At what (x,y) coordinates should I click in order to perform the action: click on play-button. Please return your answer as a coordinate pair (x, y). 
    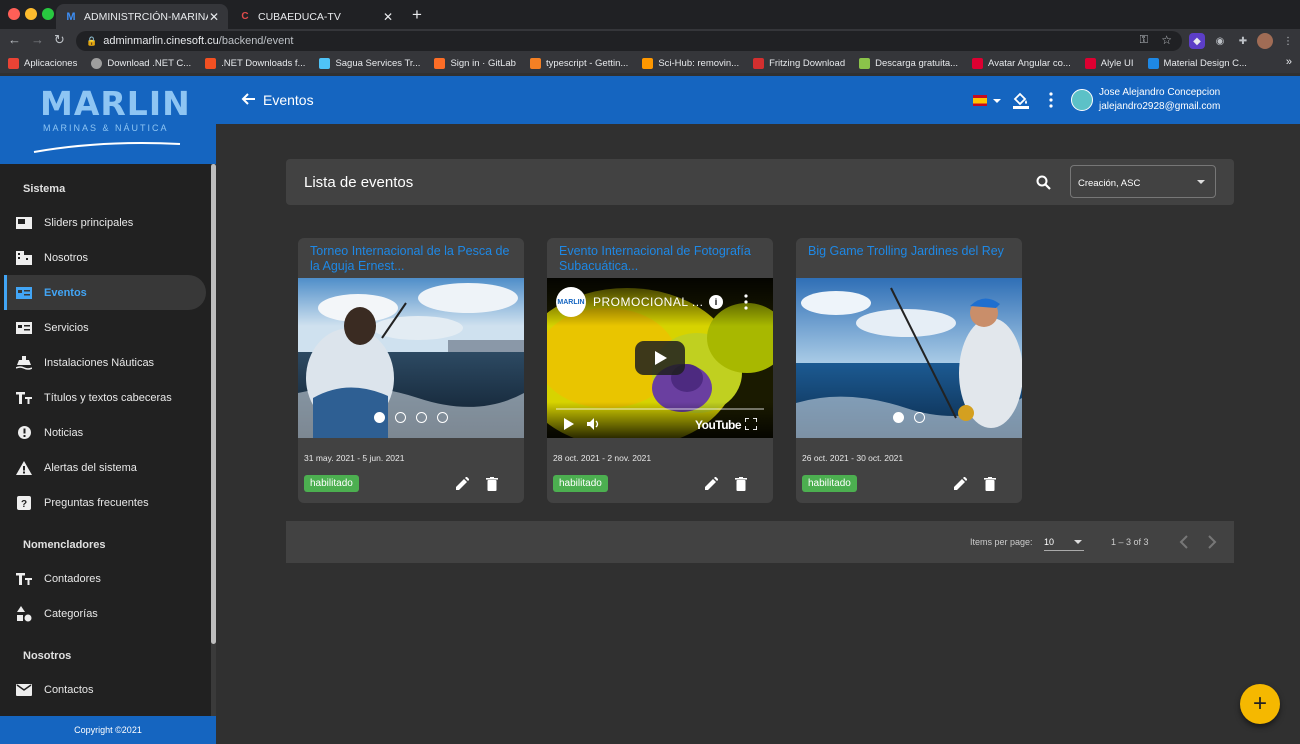
    Looking at the image, I should click on (660, 358).